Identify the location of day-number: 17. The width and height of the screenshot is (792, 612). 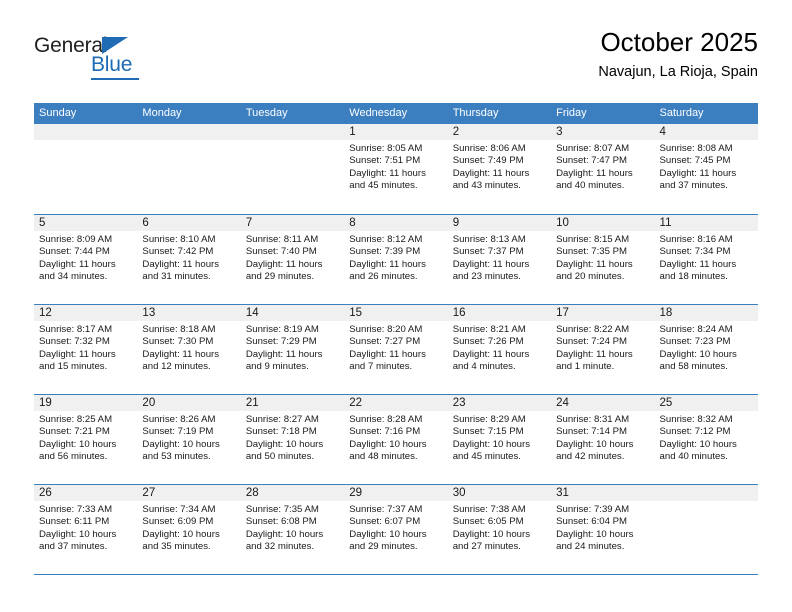
(603, 313).